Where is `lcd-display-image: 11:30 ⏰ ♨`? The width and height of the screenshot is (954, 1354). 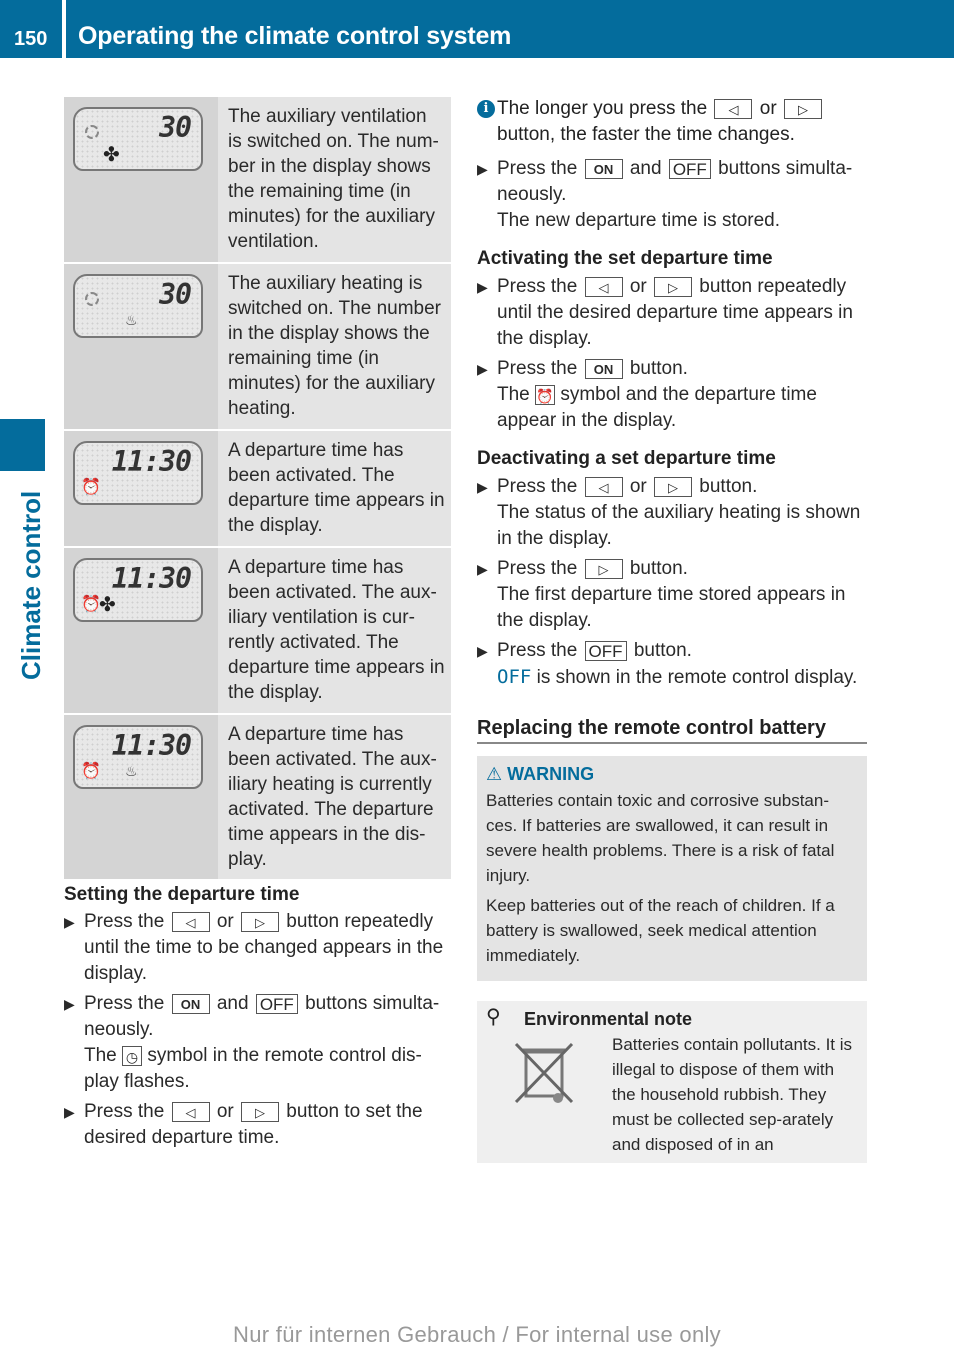
lcd-display-image: 11:30 ⏰ ♨ is located at coordinates (138, 757).